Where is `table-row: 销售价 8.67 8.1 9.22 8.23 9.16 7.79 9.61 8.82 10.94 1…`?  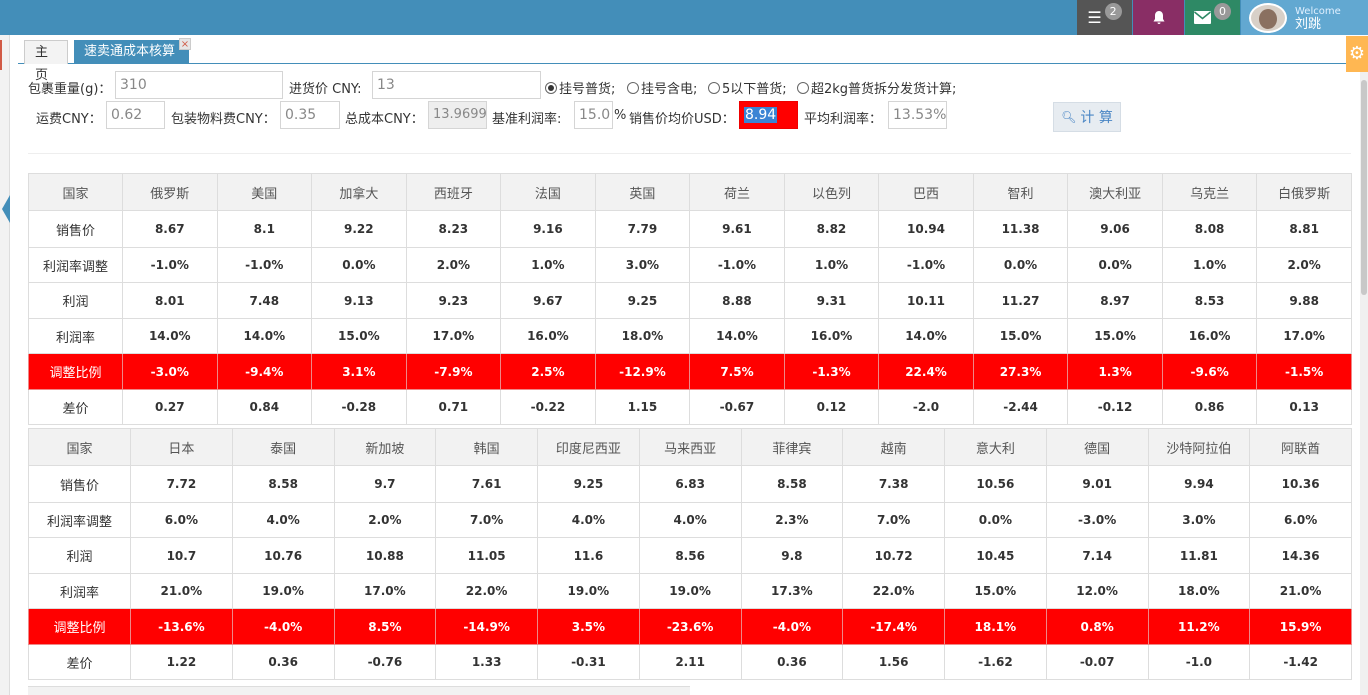
table-row: 销售价 8.67 8.1 9.22 8.23 9.16 7.79 9.61 8.82 10.94 1… is located at coordinates (690, 229).